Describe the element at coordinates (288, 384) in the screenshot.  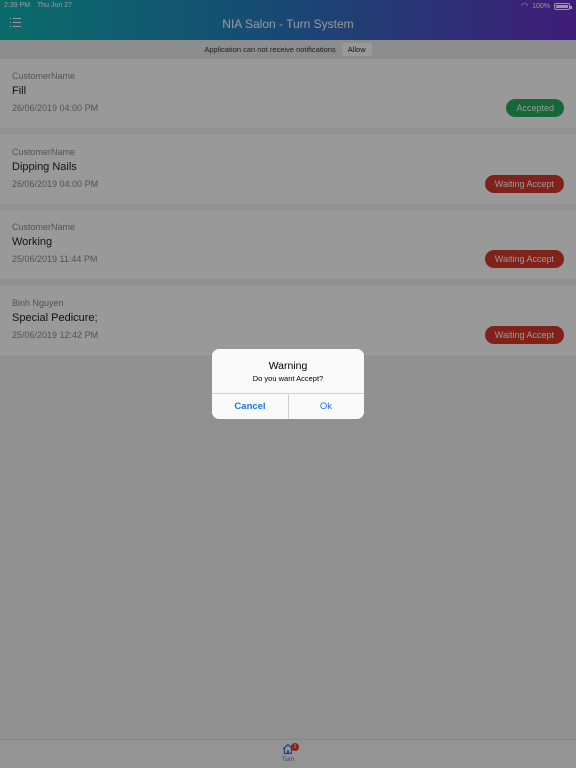
I see `alert-dialog: Warning Do you want Accept? Cancel Ok` at that location.